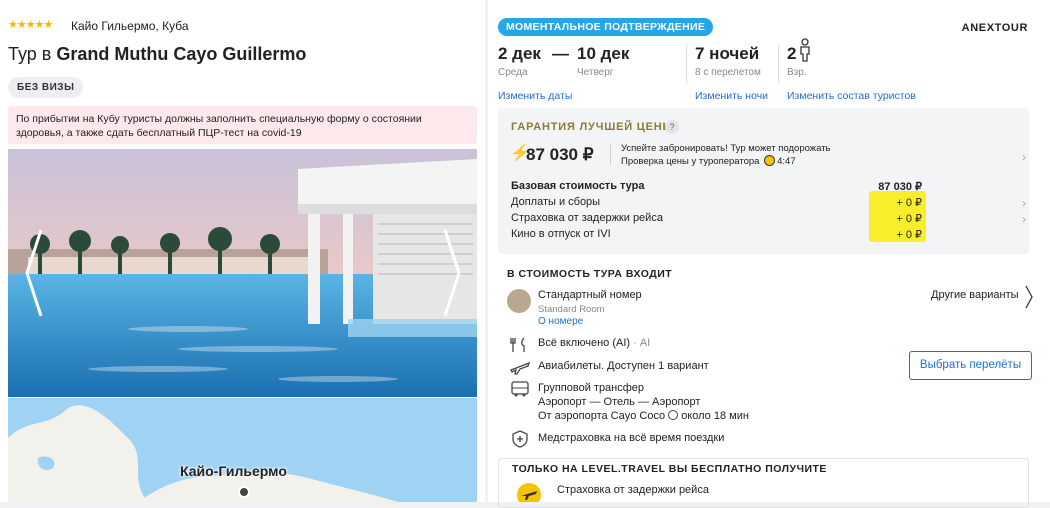 The height and width of the screenshot is (508, 1050). I want to click on room-thumbnail, so click(519, 301).